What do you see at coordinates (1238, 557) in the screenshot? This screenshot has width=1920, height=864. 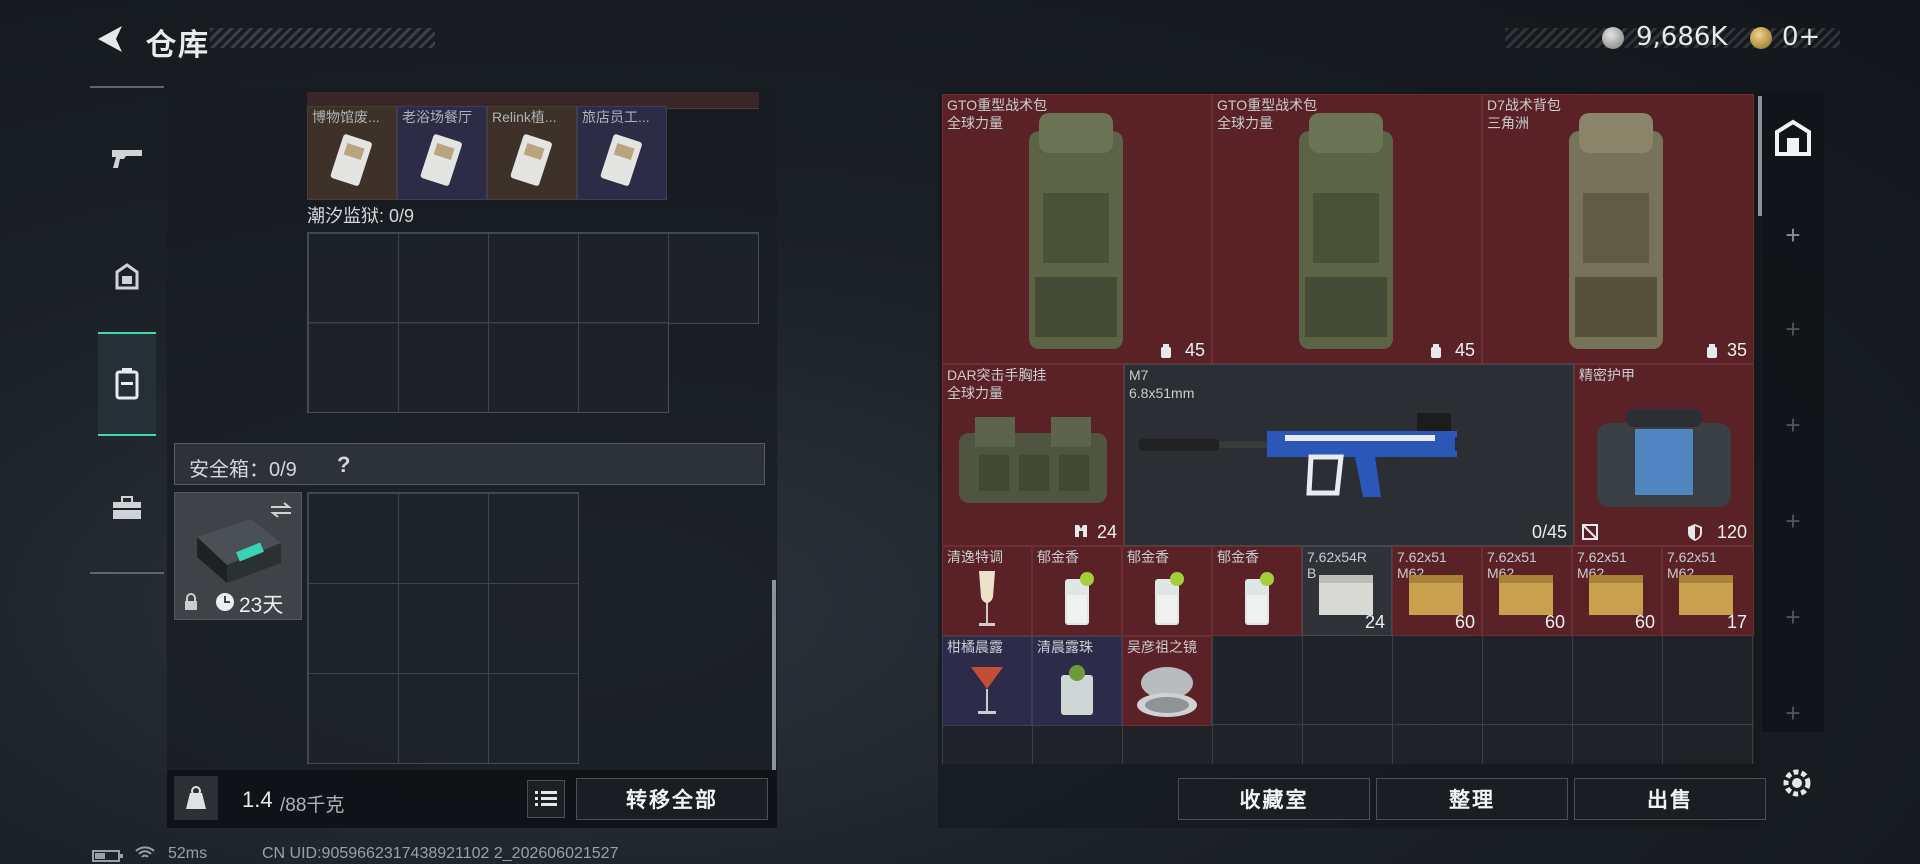 I see `item-name: 郁金香` at bounding box center [1238, 557].